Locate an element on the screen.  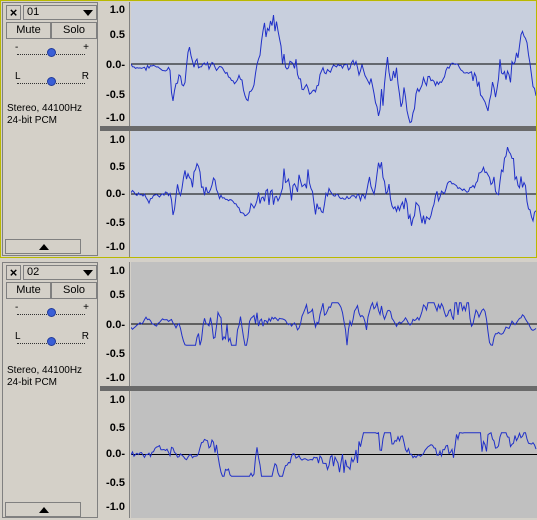
track-name-menu: 02 is located at coordinates (60, 272).